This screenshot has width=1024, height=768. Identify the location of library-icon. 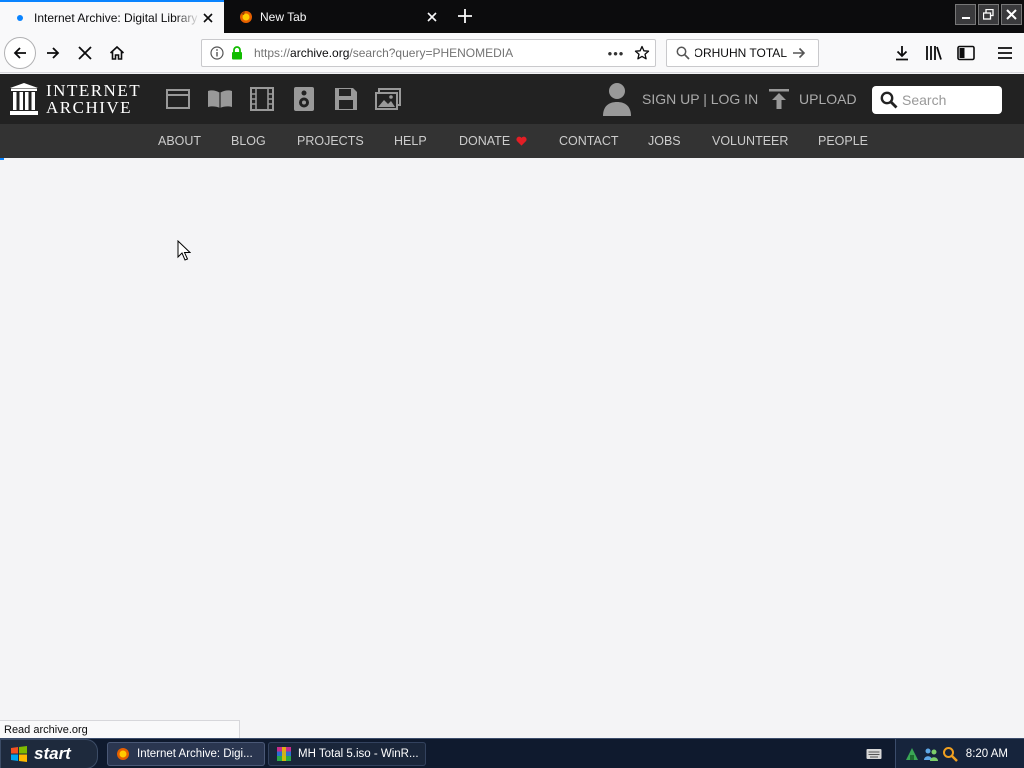
(934, 53).